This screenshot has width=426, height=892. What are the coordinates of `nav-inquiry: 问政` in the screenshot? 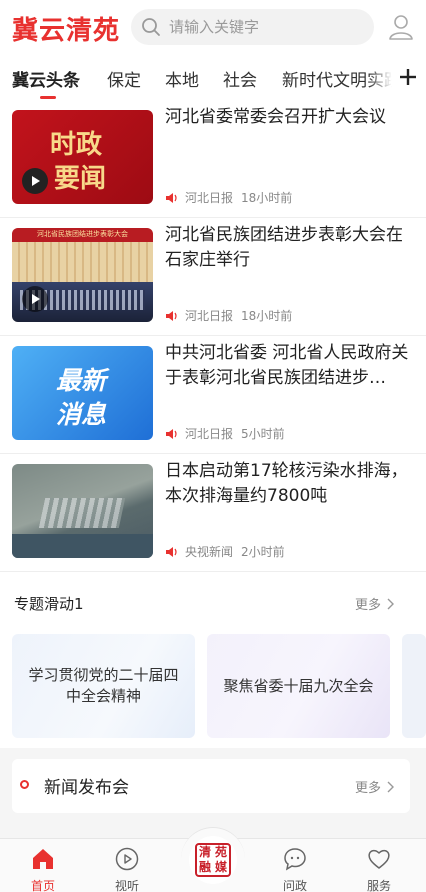 It's located at (295, 865).